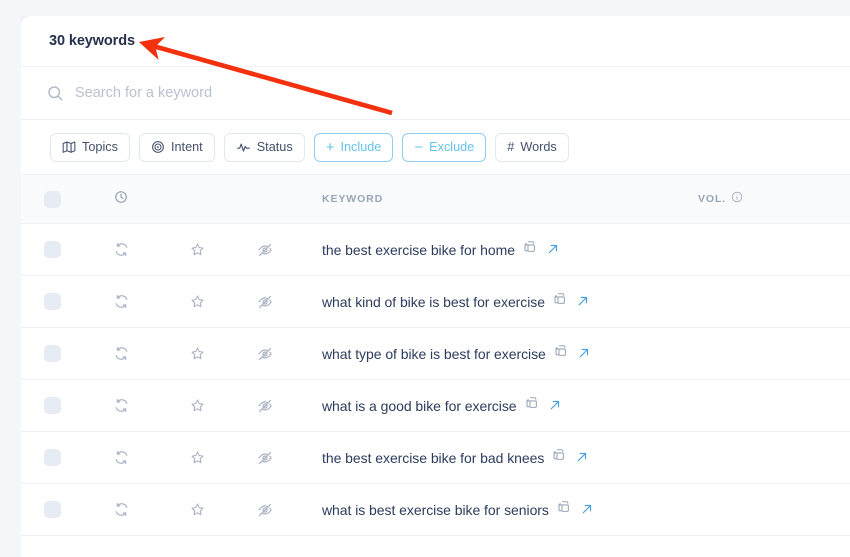  I want to click on keyword-text: what type of bike is best for exercise, so click(434, 353).